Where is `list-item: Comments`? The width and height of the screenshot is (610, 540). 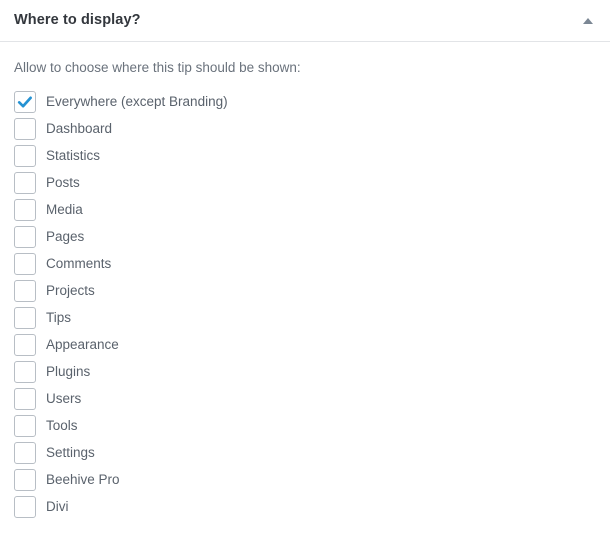
list-item: Comments is located at coordinates (305, 263).